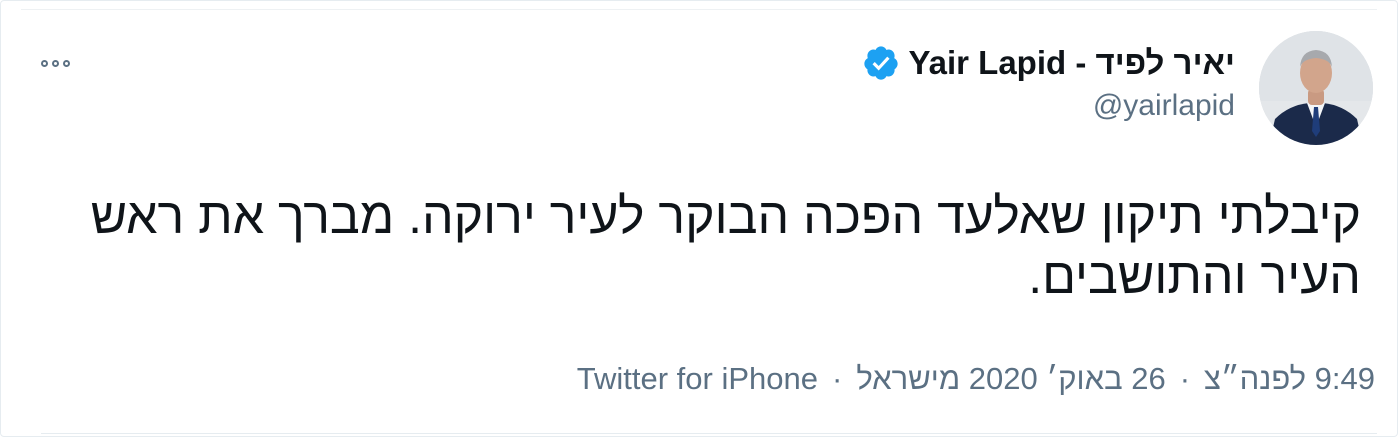  Describe the element at coordinates (1071, 62) in the screenshot. I see `display-name: Yair Lapid - יאיר לפיד` at that location.